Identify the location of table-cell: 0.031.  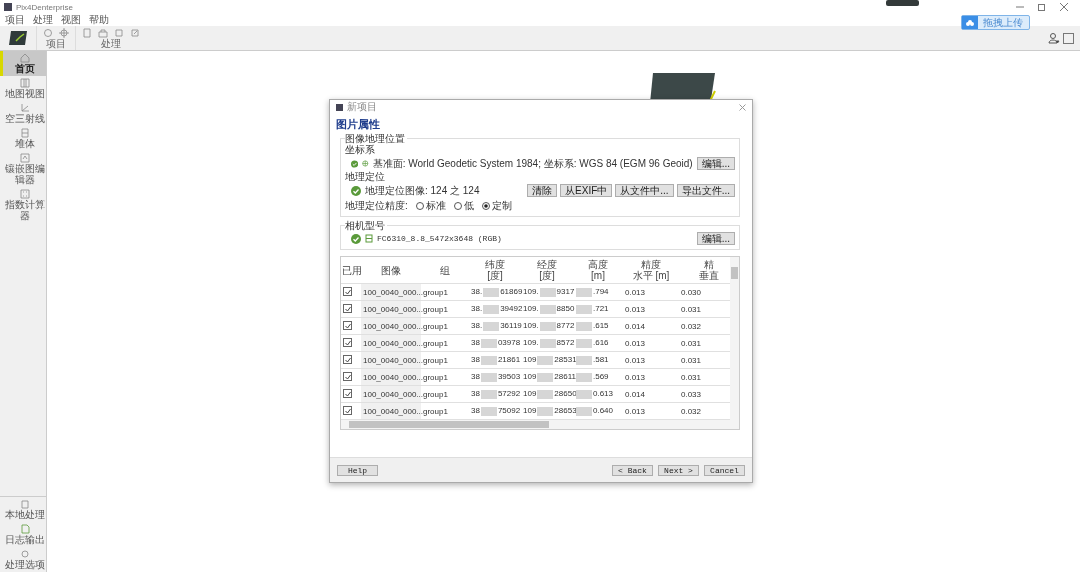
(691, 309).